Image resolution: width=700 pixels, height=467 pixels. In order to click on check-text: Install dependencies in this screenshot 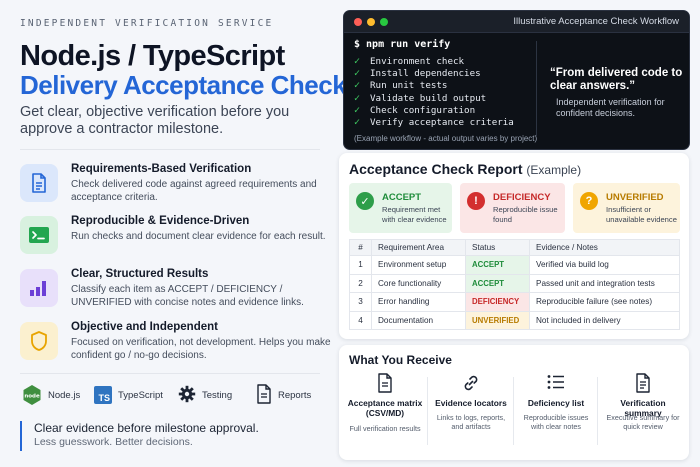, I will do `click(425, 73)`.